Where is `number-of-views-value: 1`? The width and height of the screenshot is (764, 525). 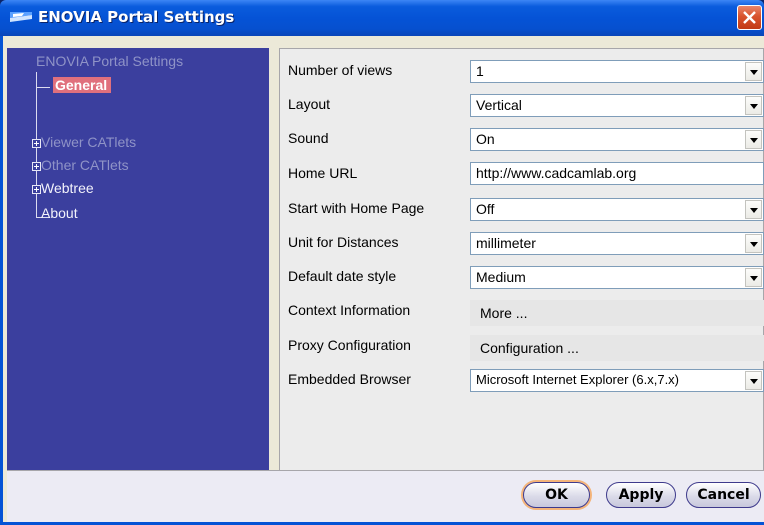 number-of-views-value: 1 is located at coordinates (480, 71).